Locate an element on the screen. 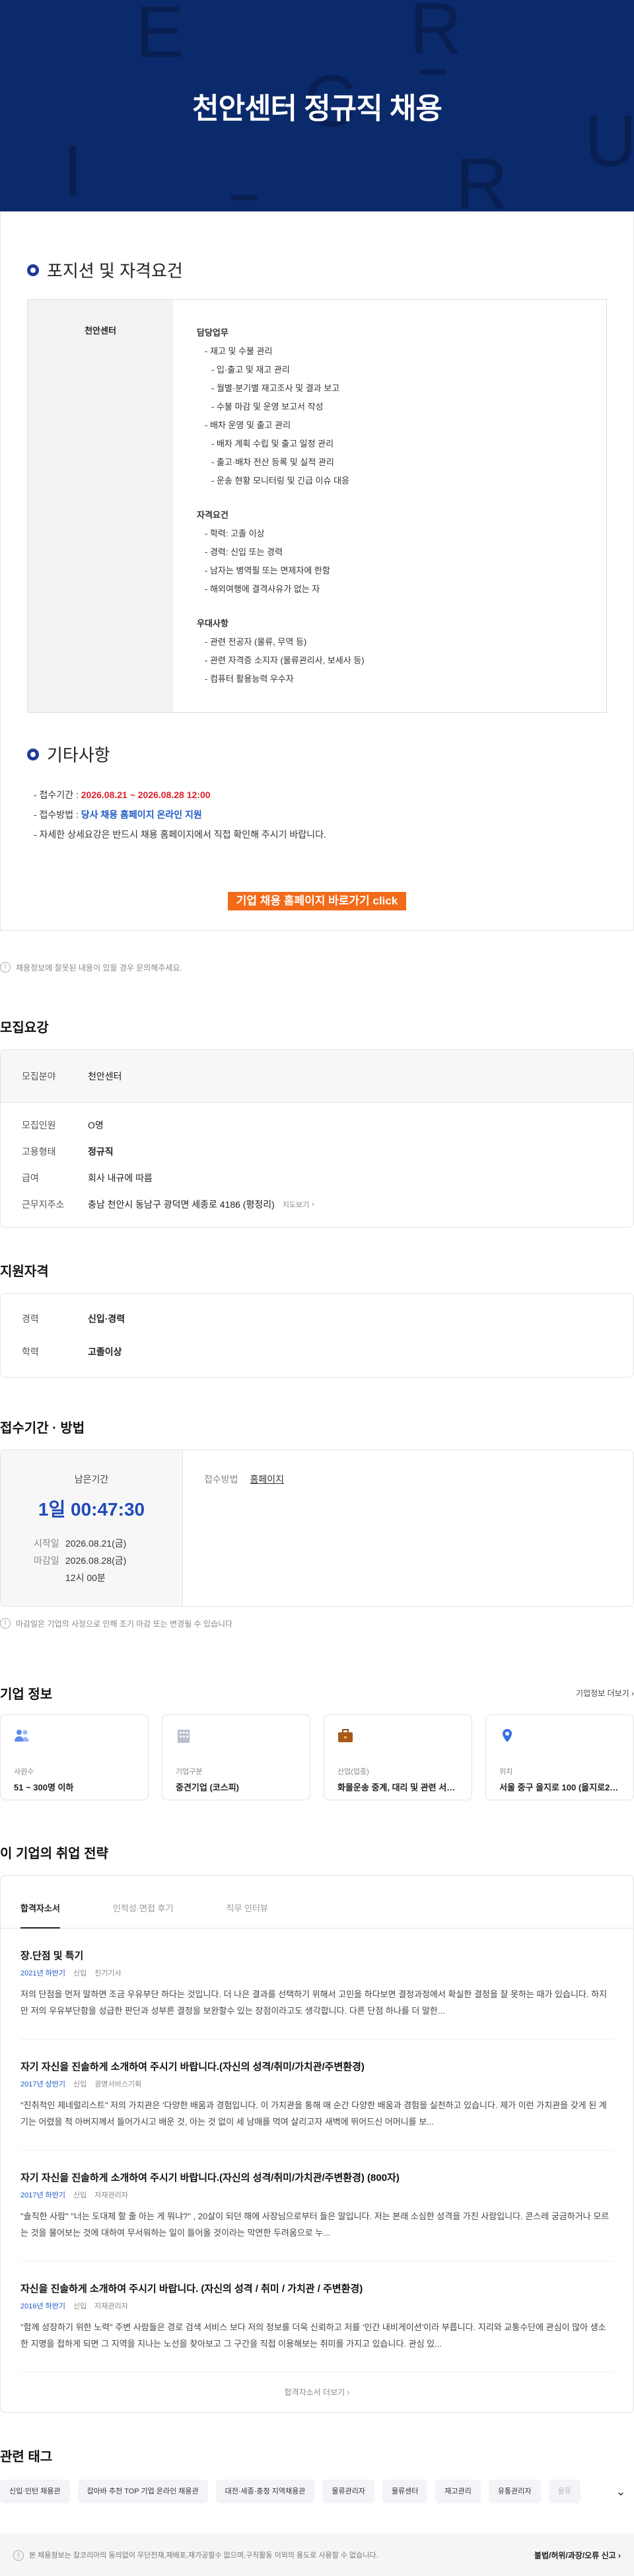 The image size is (634, 2576). duty-item: - 배차 계획 수립 및 출고 일정 관리 is located at coordinates (272, 444).